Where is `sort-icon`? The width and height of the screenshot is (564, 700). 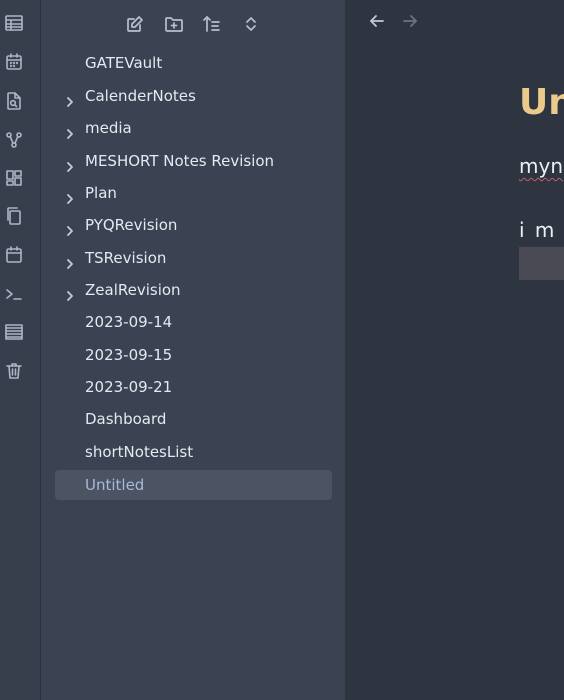 sort-icon is located at coordinates (211, 24).